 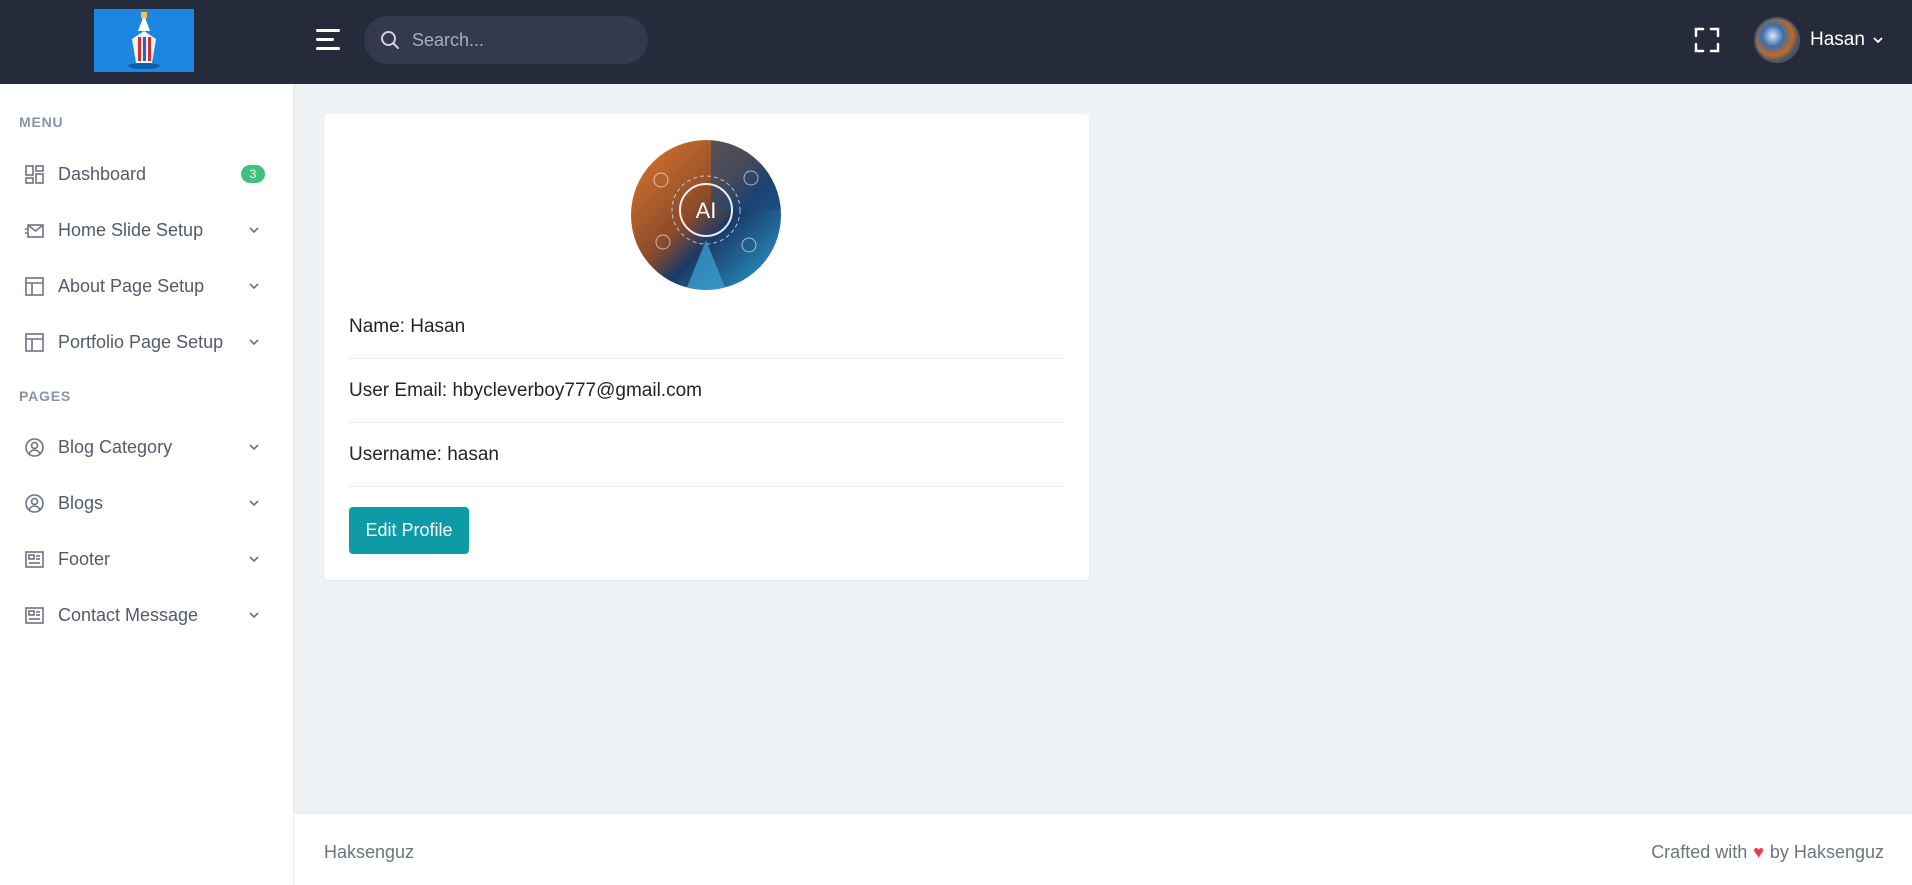 What do you see at coordinates (1758, 852) in the screenshot?
I see `heart-icon: ♥` at bounding box center [1758, 852].